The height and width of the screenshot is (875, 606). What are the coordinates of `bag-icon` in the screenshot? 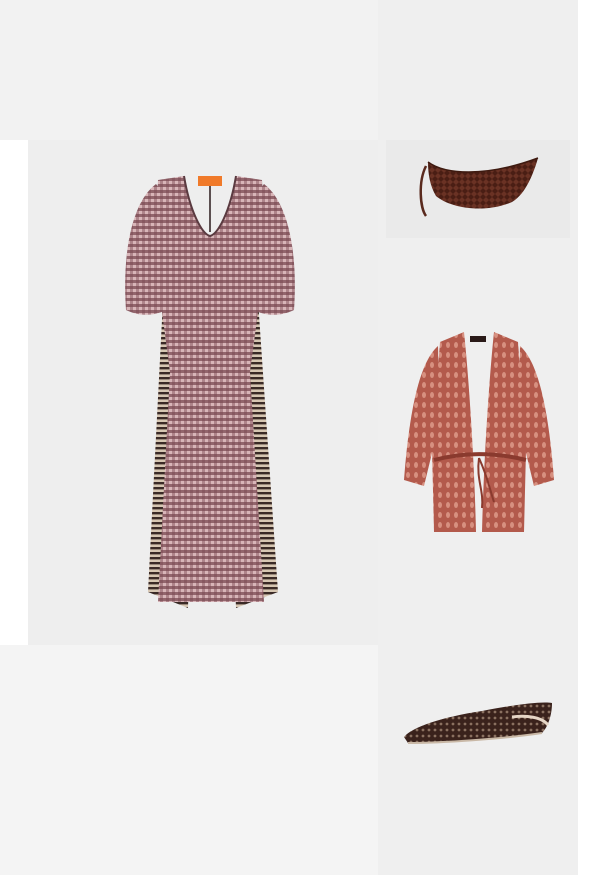 It's located at (479, 187).